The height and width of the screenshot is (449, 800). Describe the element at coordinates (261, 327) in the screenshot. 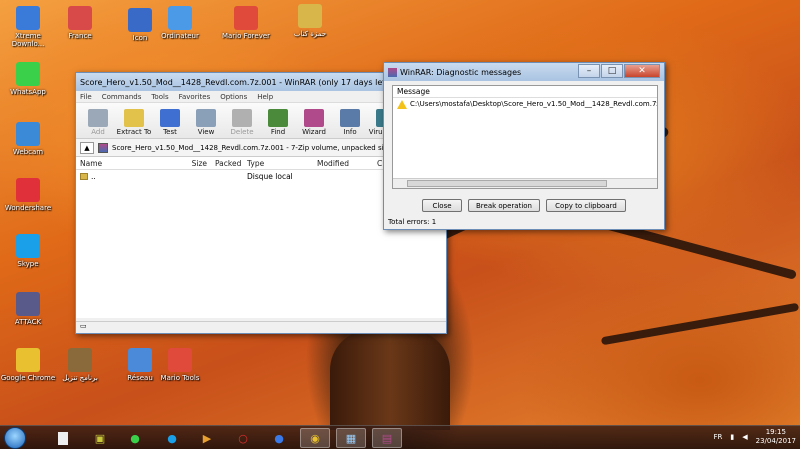

I see `status-bar: ▭` at that location.